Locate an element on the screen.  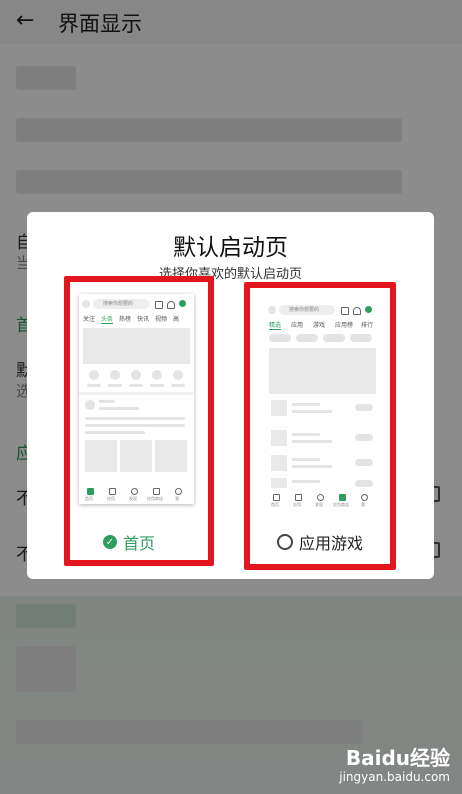
option-apps-radio: 应用游戏 is located at coordinates (320, 542).